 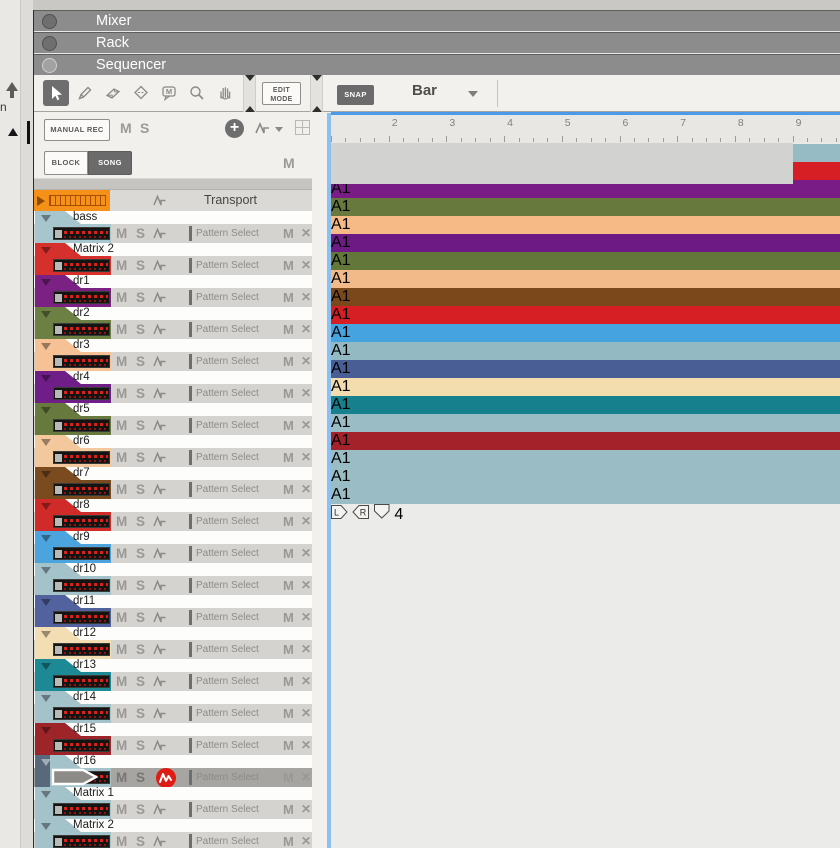 I want to click on track-row: dr9 M S Pattern Select M ✕, so click(x=182, y=547).